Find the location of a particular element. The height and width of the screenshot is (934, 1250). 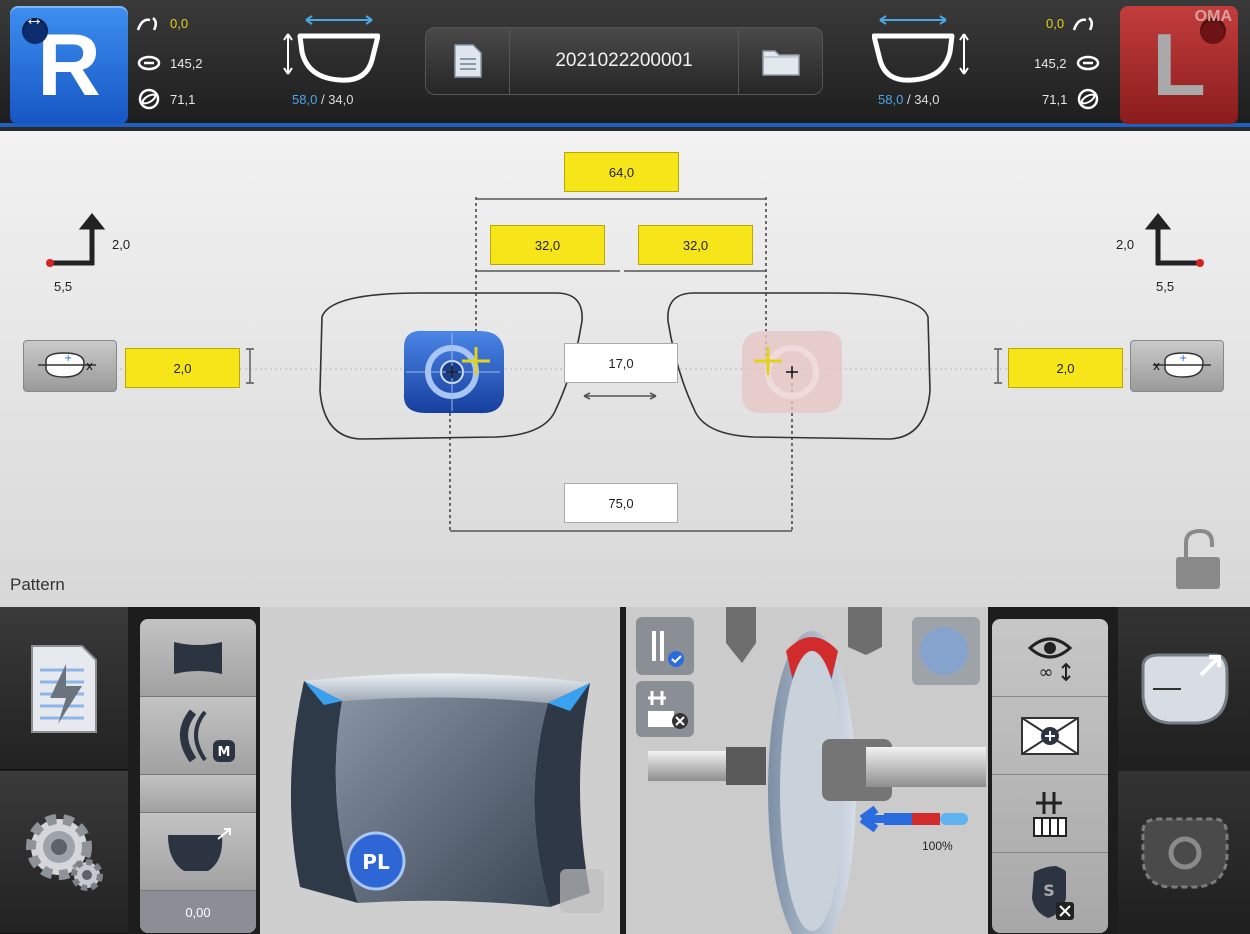

frame-pd-field: 75,0 is located at coordinates (621, 503).